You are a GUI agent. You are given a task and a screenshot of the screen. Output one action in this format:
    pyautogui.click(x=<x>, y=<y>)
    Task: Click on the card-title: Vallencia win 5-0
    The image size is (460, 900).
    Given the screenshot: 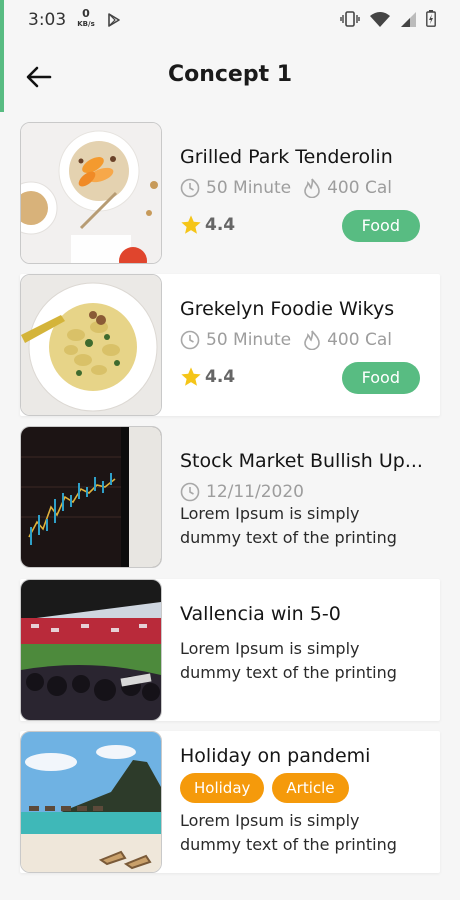 What is the action you would take?
    pyautogui.click(x=260, y=614)
    